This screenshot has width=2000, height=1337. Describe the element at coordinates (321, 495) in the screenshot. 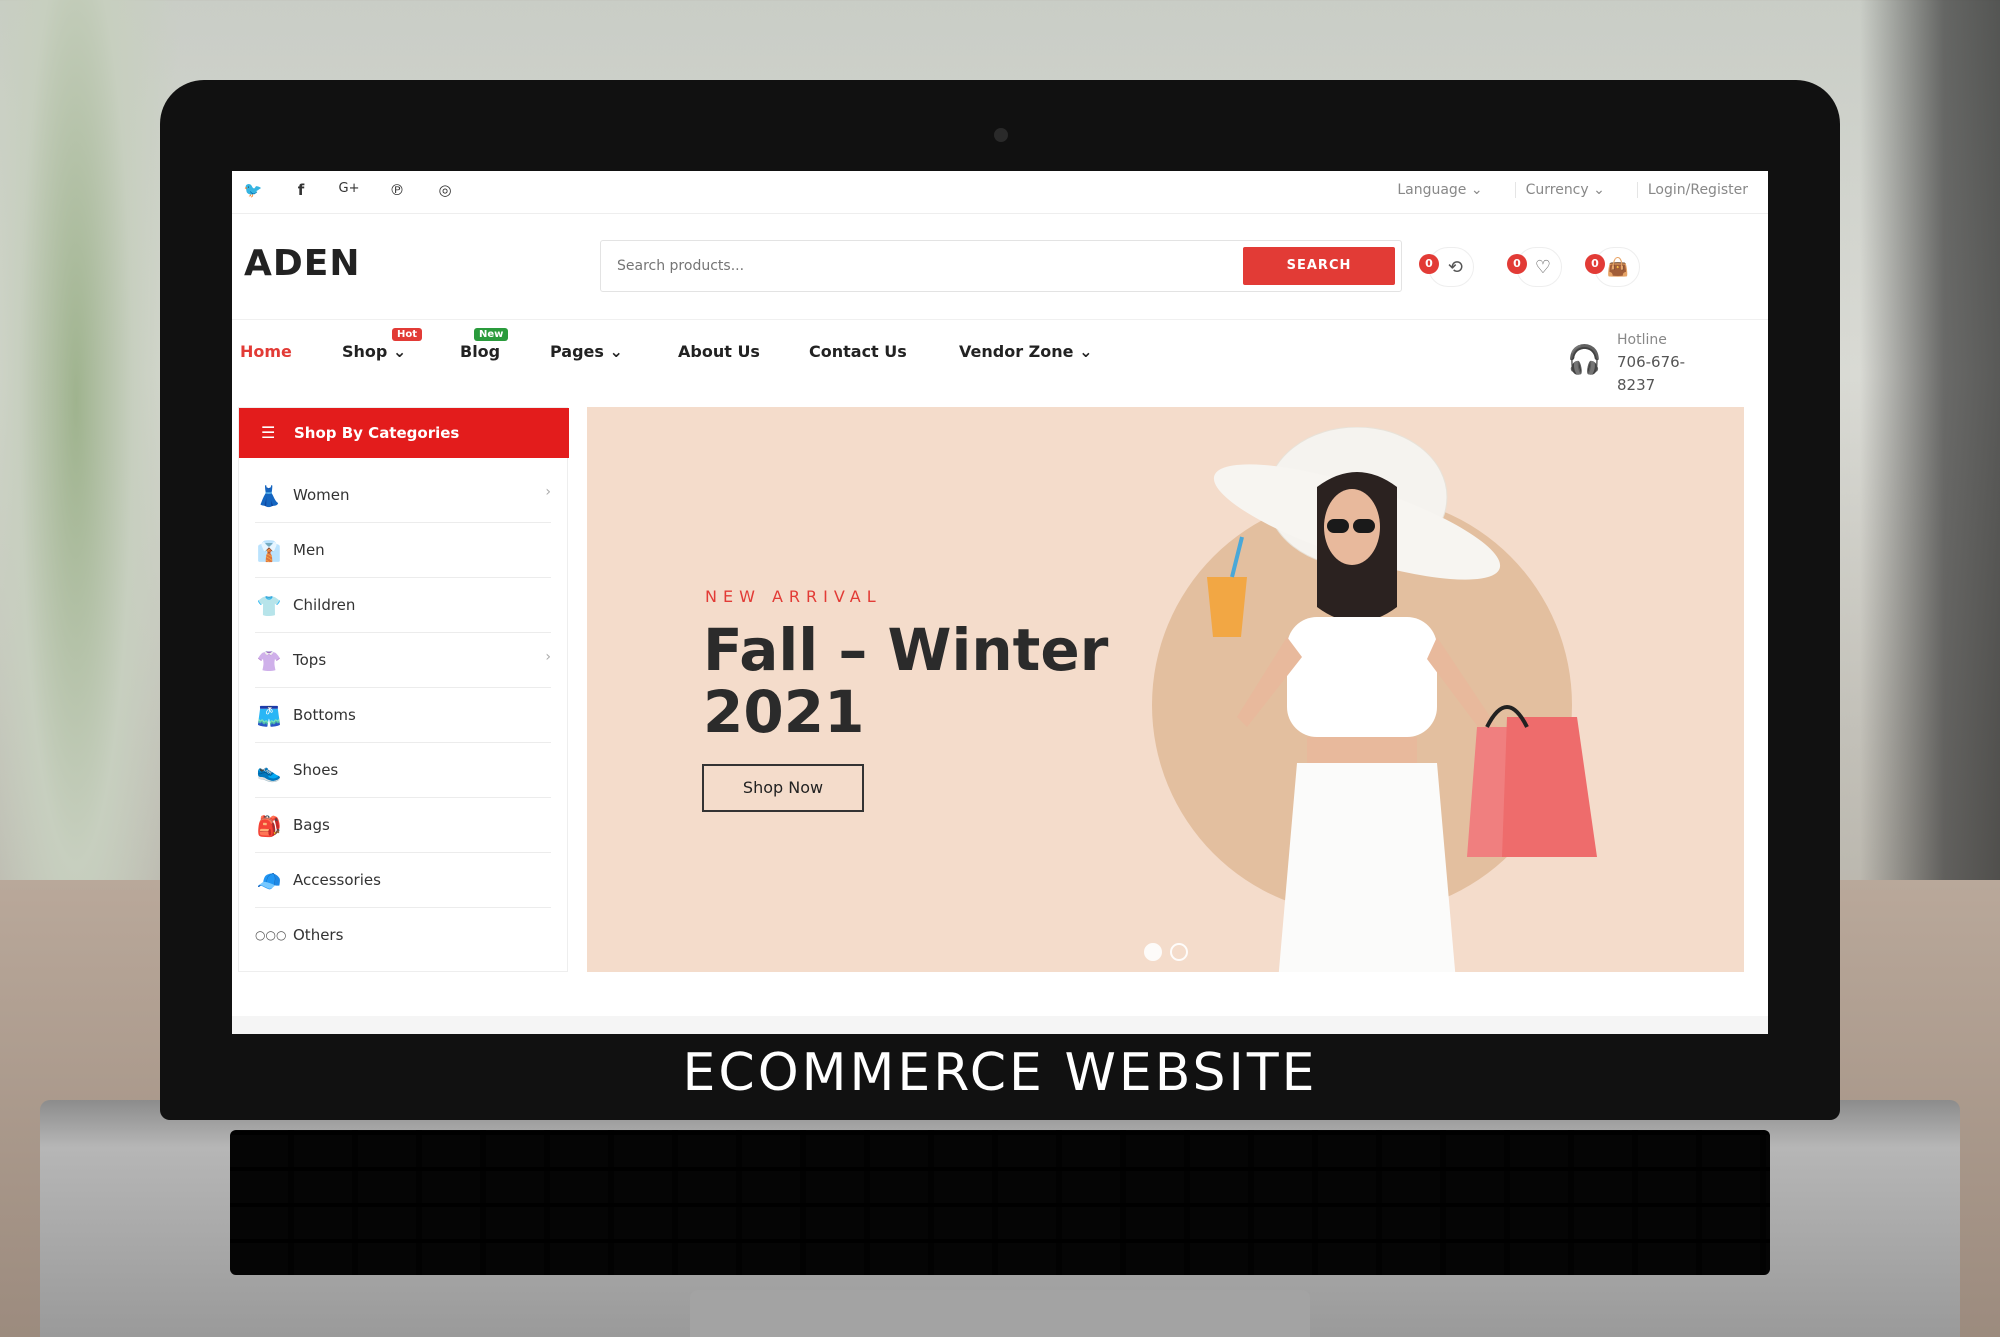

I see `category-label: Women` at that location.